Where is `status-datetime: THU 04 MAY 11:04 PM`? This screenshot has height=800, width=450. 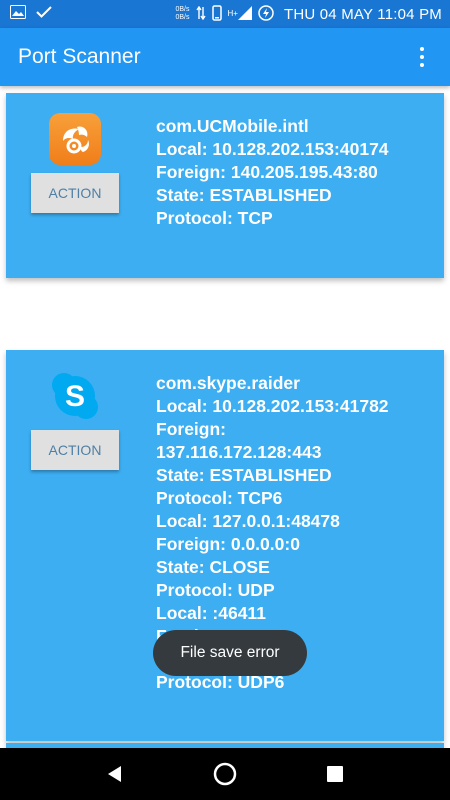
status-datetime: THU 04 MAY 11:04 PM is located at coordinates (362, 14).